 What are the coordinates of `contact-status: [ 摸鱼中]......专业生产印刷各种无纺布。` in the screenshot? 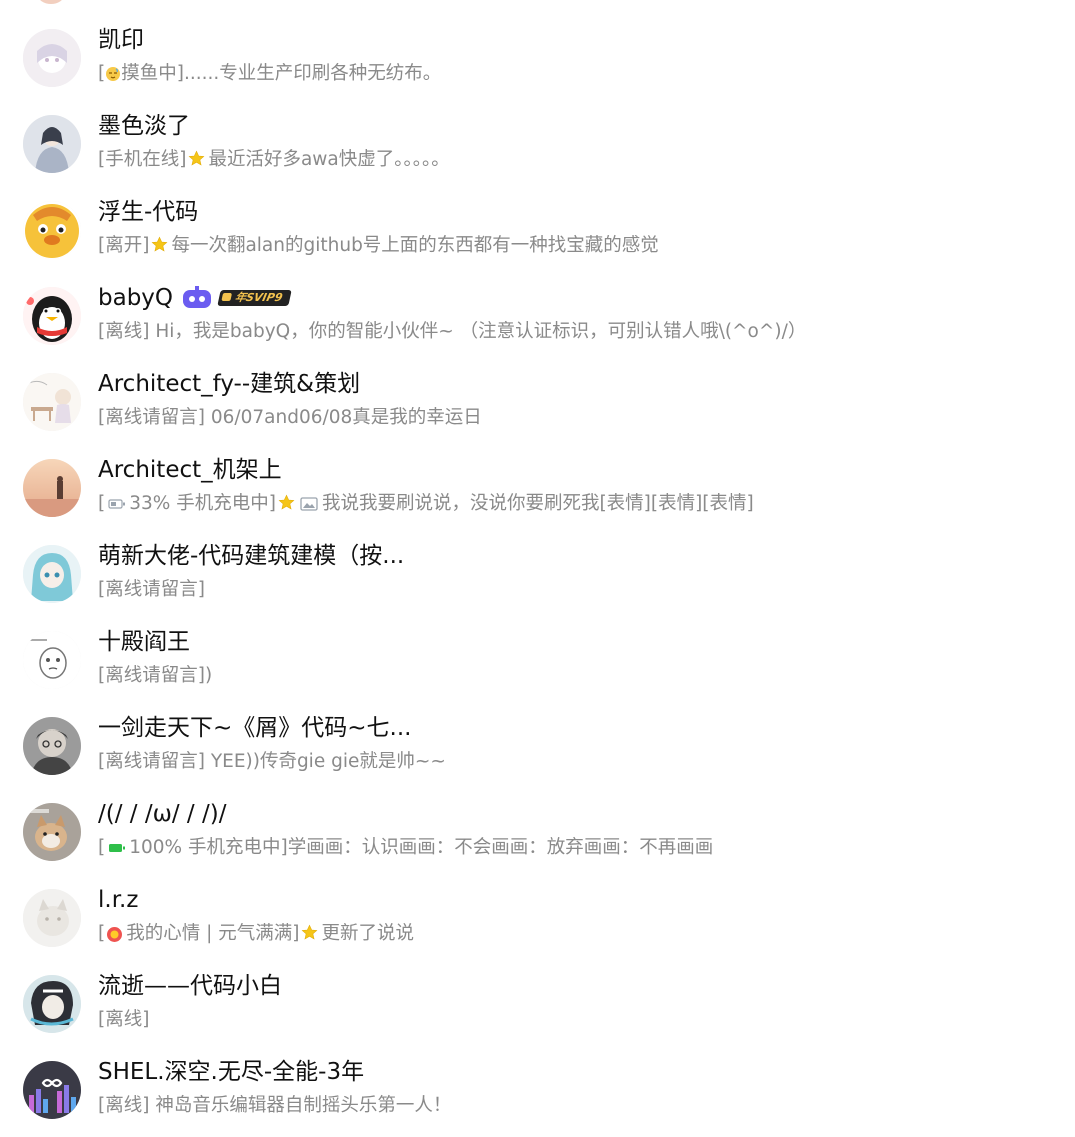 It's located at (269, 74).